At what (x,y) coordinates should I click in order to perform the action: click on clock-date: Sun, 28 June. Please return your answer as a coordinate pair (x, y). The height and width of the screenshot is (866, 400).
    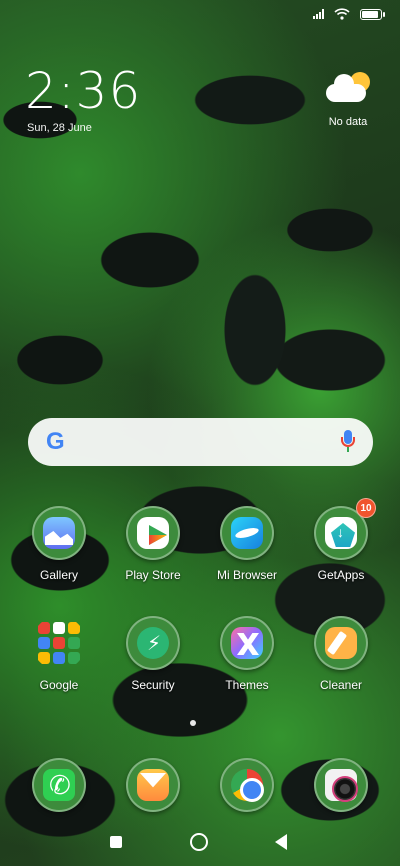
    Looking at the image, I should click on (59, 128).